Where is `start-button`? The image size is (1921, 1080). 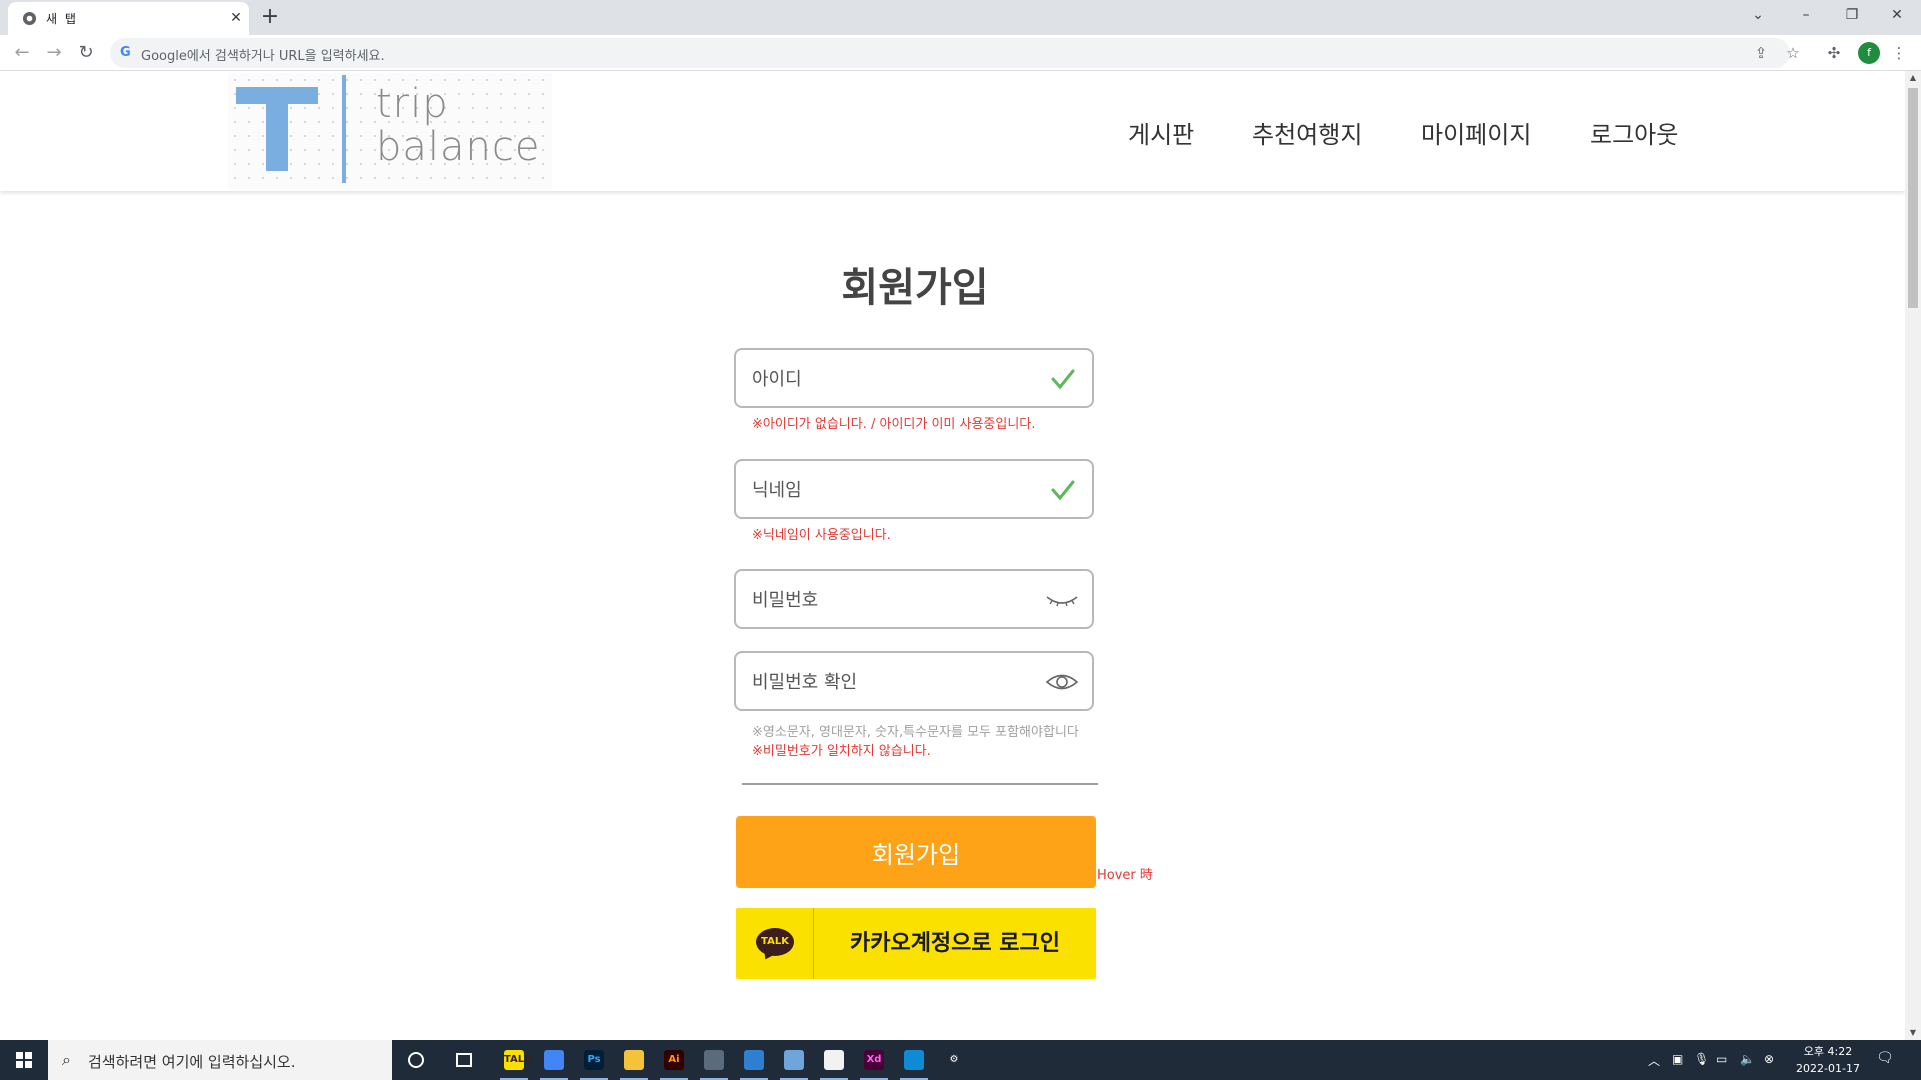
start-button is located at coordinates (24, 1060).